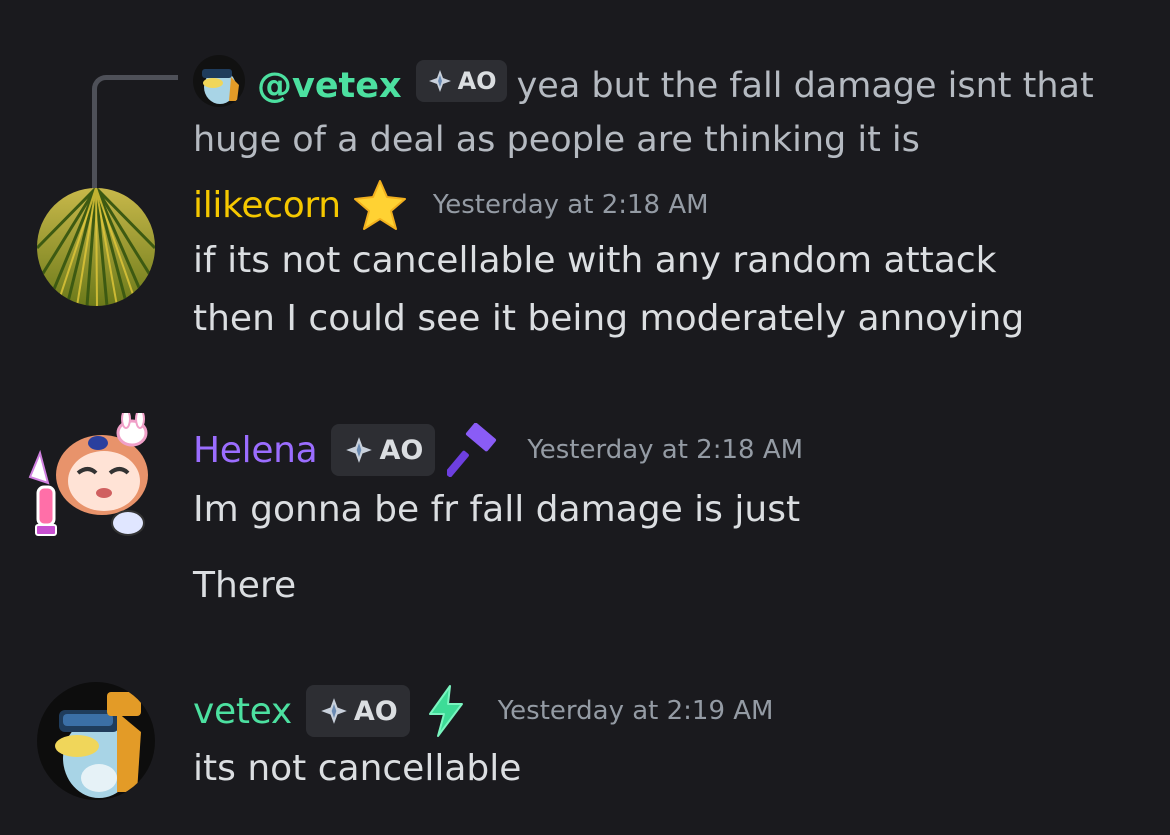 Image resolution: width=1170 pixels, height=835 pixels. Describe the element at coordinates (255, 450) in the screenshot. I see `username: Helena` at that location.